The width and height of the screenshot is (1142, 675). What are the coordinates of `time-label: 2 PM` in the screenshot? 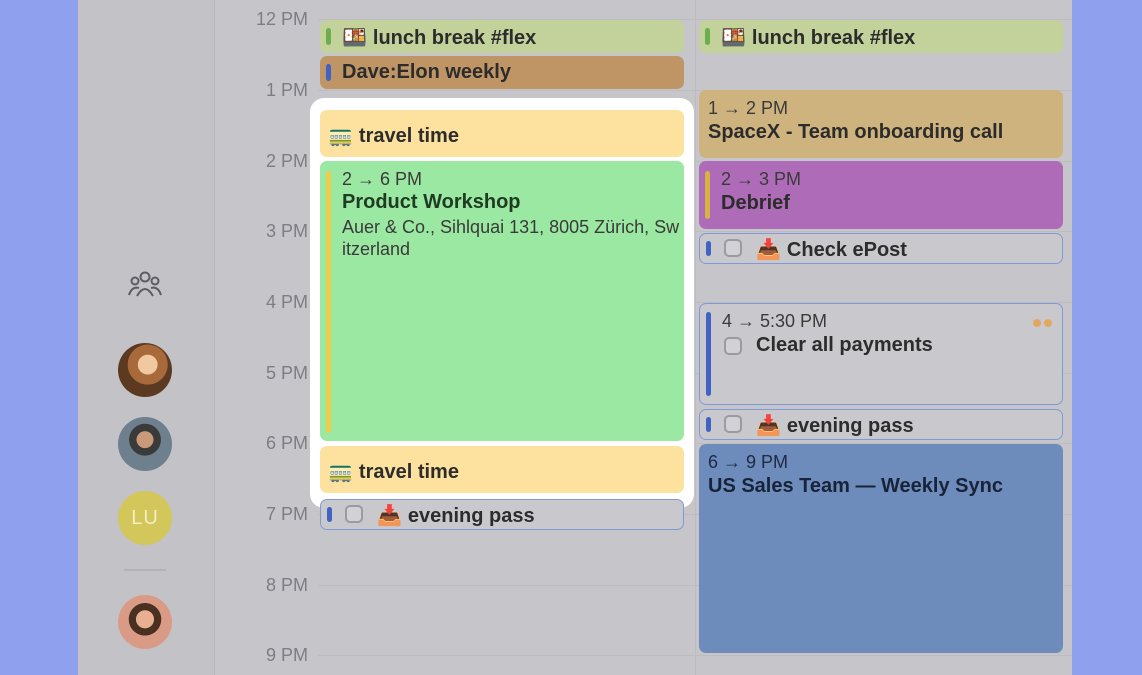 It's located at (286, 161).